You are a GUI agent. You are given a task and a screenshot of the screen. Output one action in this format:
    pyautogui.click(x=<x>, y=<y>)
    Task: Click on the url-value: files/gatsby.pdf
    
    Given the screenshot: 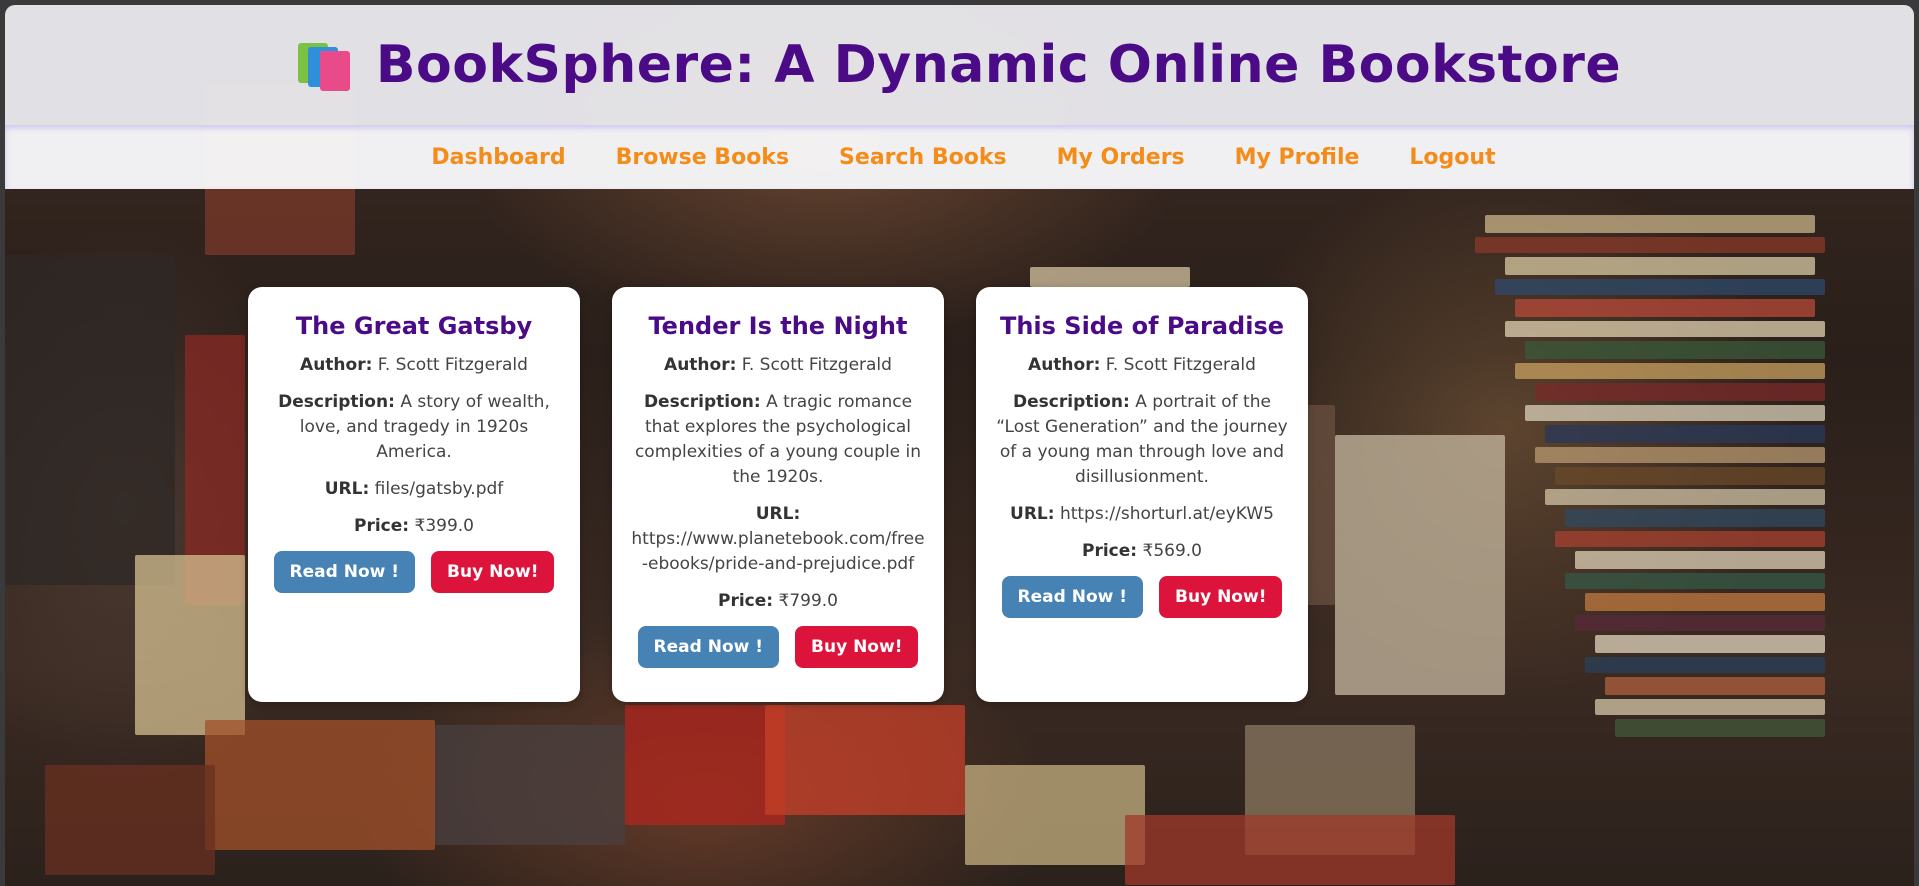 What is the action you would take?
    pyautogui.click(x=439, y=489)
    